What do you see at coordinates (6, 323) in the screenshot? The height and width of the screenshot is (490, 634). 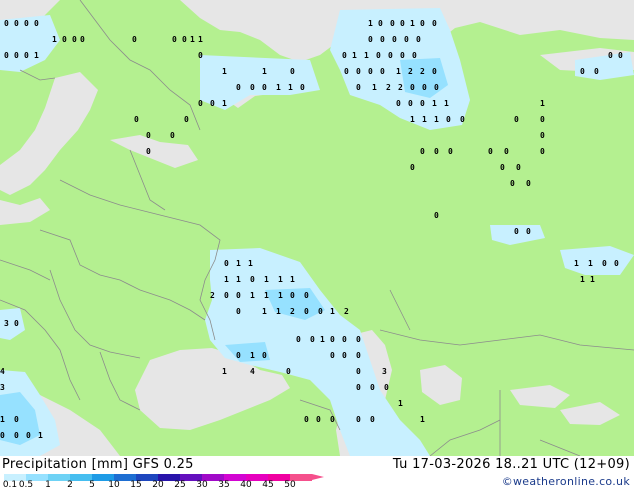 I see `grid-value: 3` at bounding box center [6, 323].